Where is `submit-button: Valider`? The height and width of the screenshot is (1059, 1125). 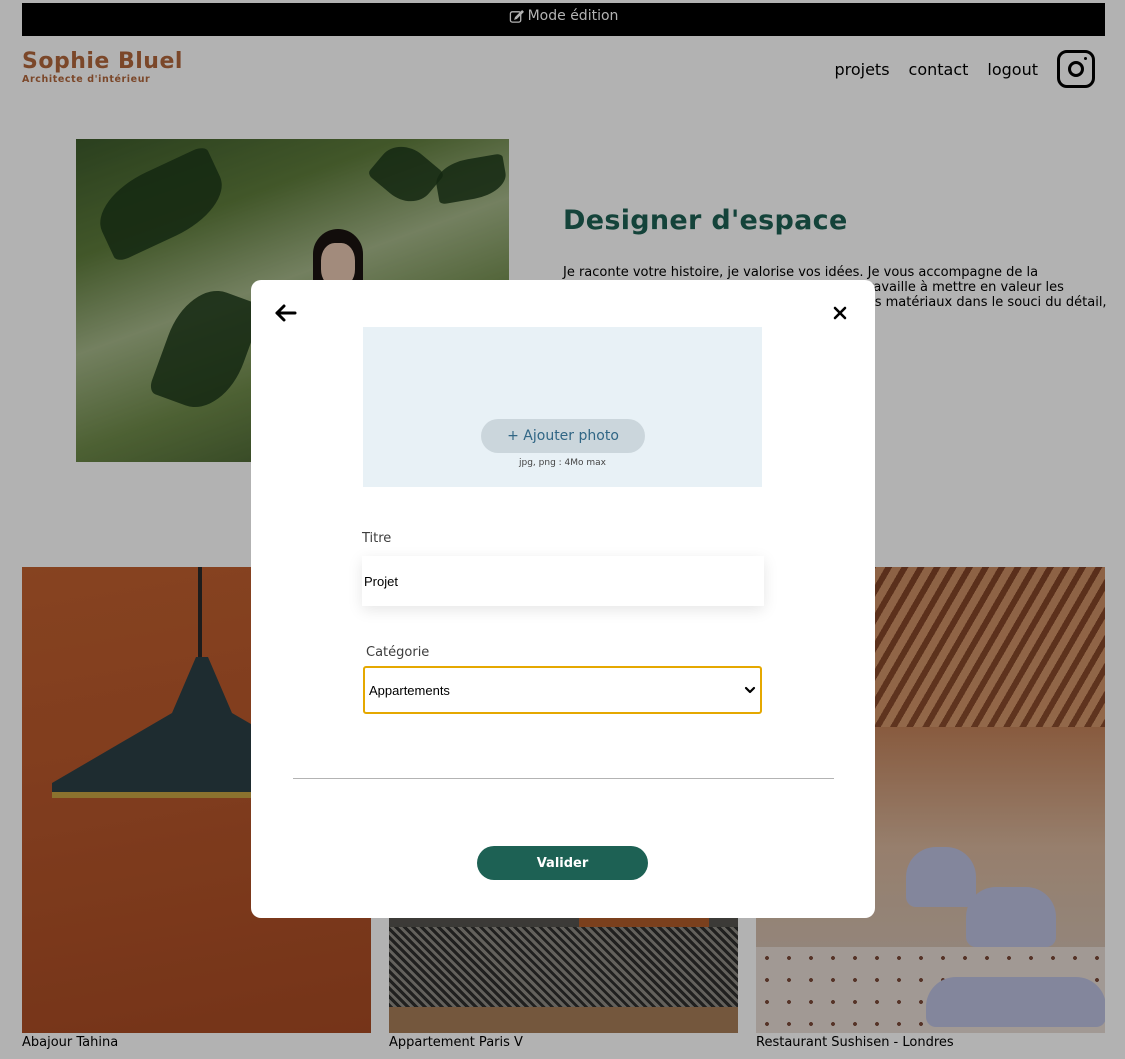 submit-button: Valider is located at coordinates (562, 863).